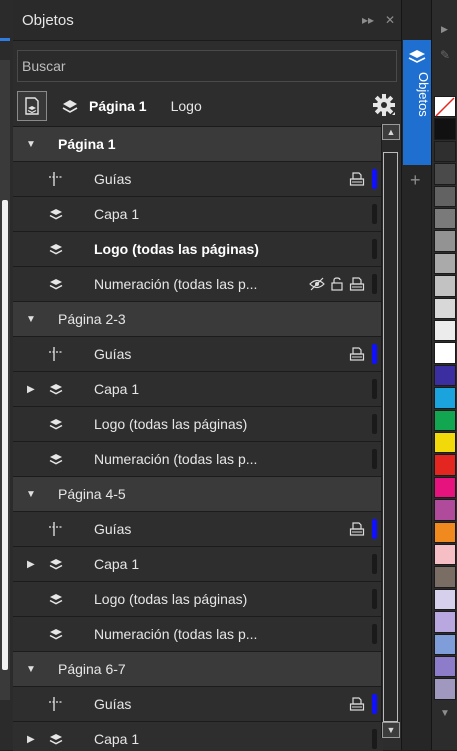 The image size is (457, 751). Describe the element at coordinates (92, 319) in the screenshot. I see `page-label: Página 2-3` at that location.